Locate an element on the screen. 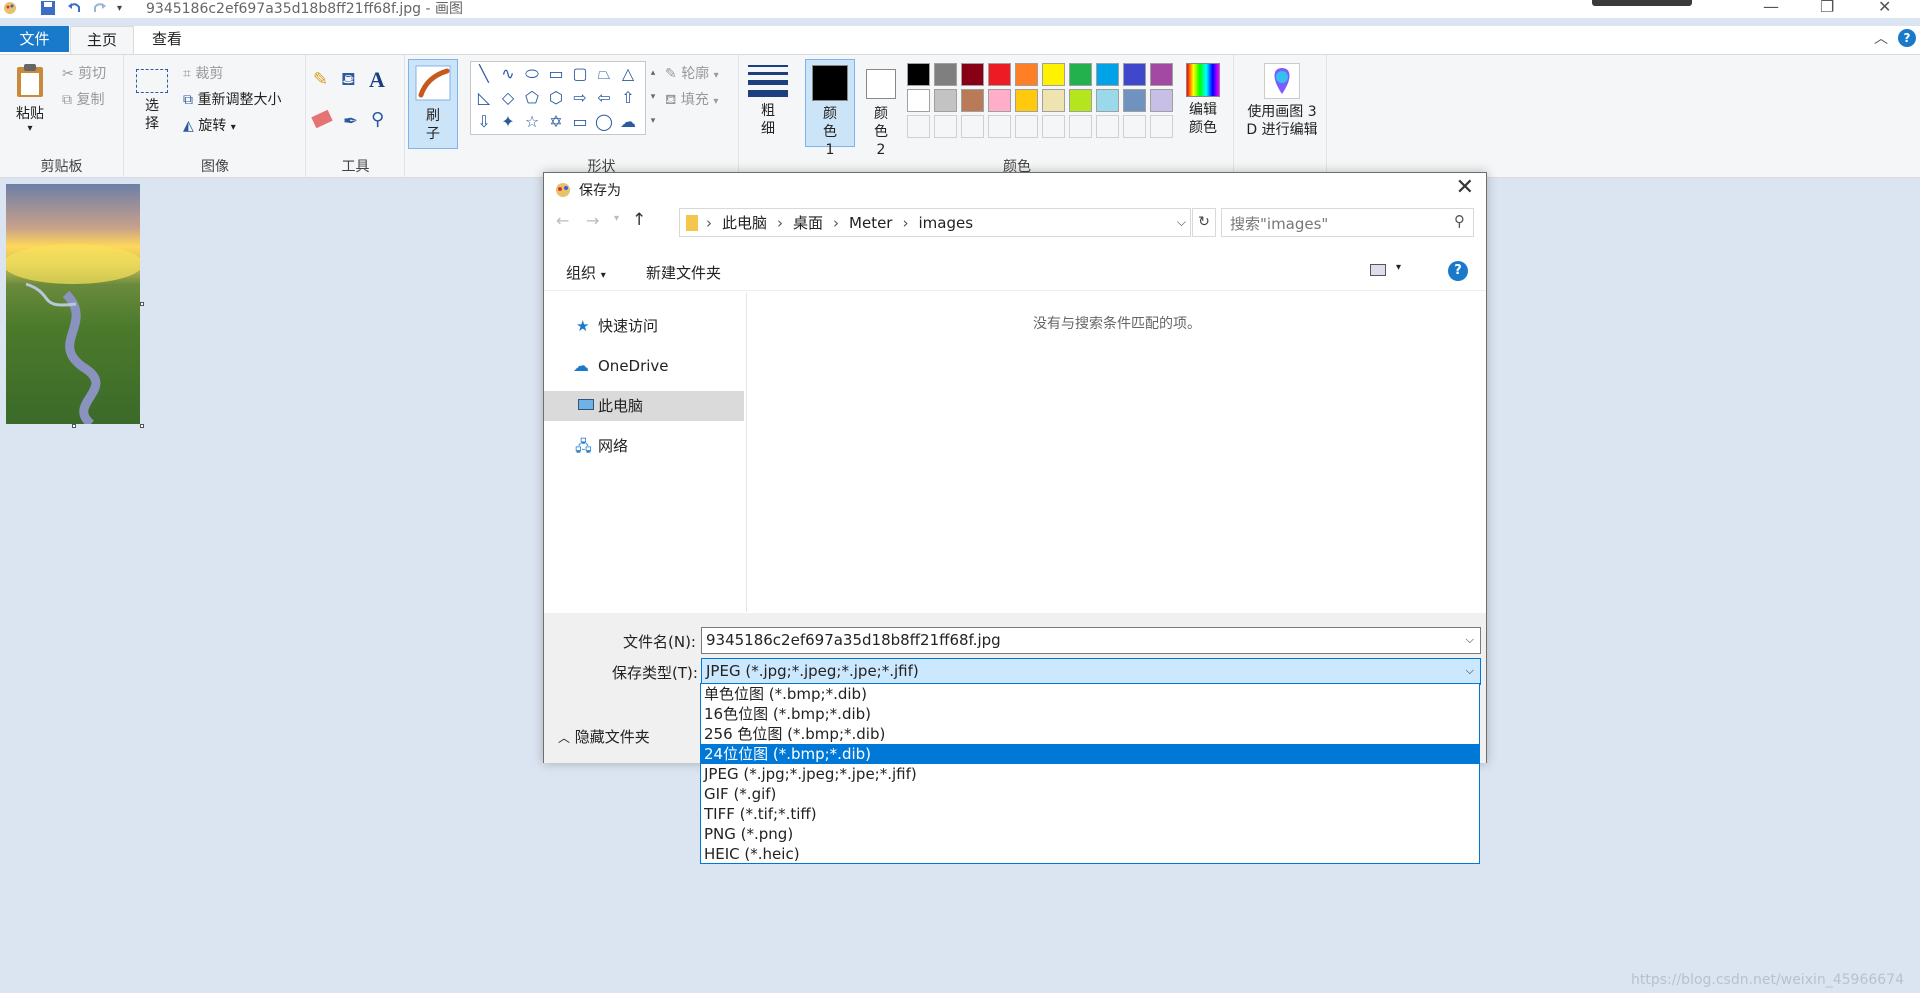  shapes-scroll: ▴ ▾ ▾ is located at coordinates (653, 98).